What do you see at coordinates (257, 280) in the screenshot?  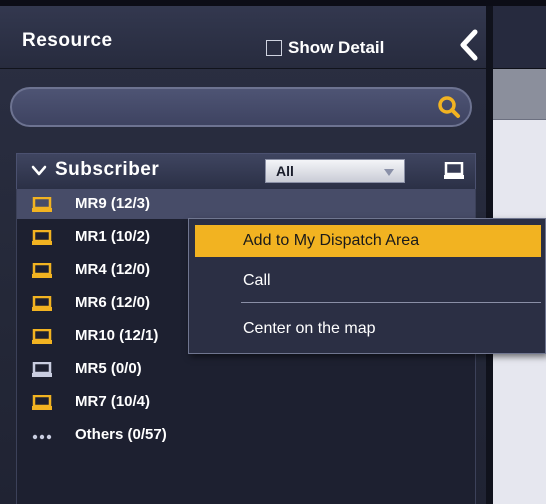 I see `menu-item-label: Call` at bounding box center [257, 280].